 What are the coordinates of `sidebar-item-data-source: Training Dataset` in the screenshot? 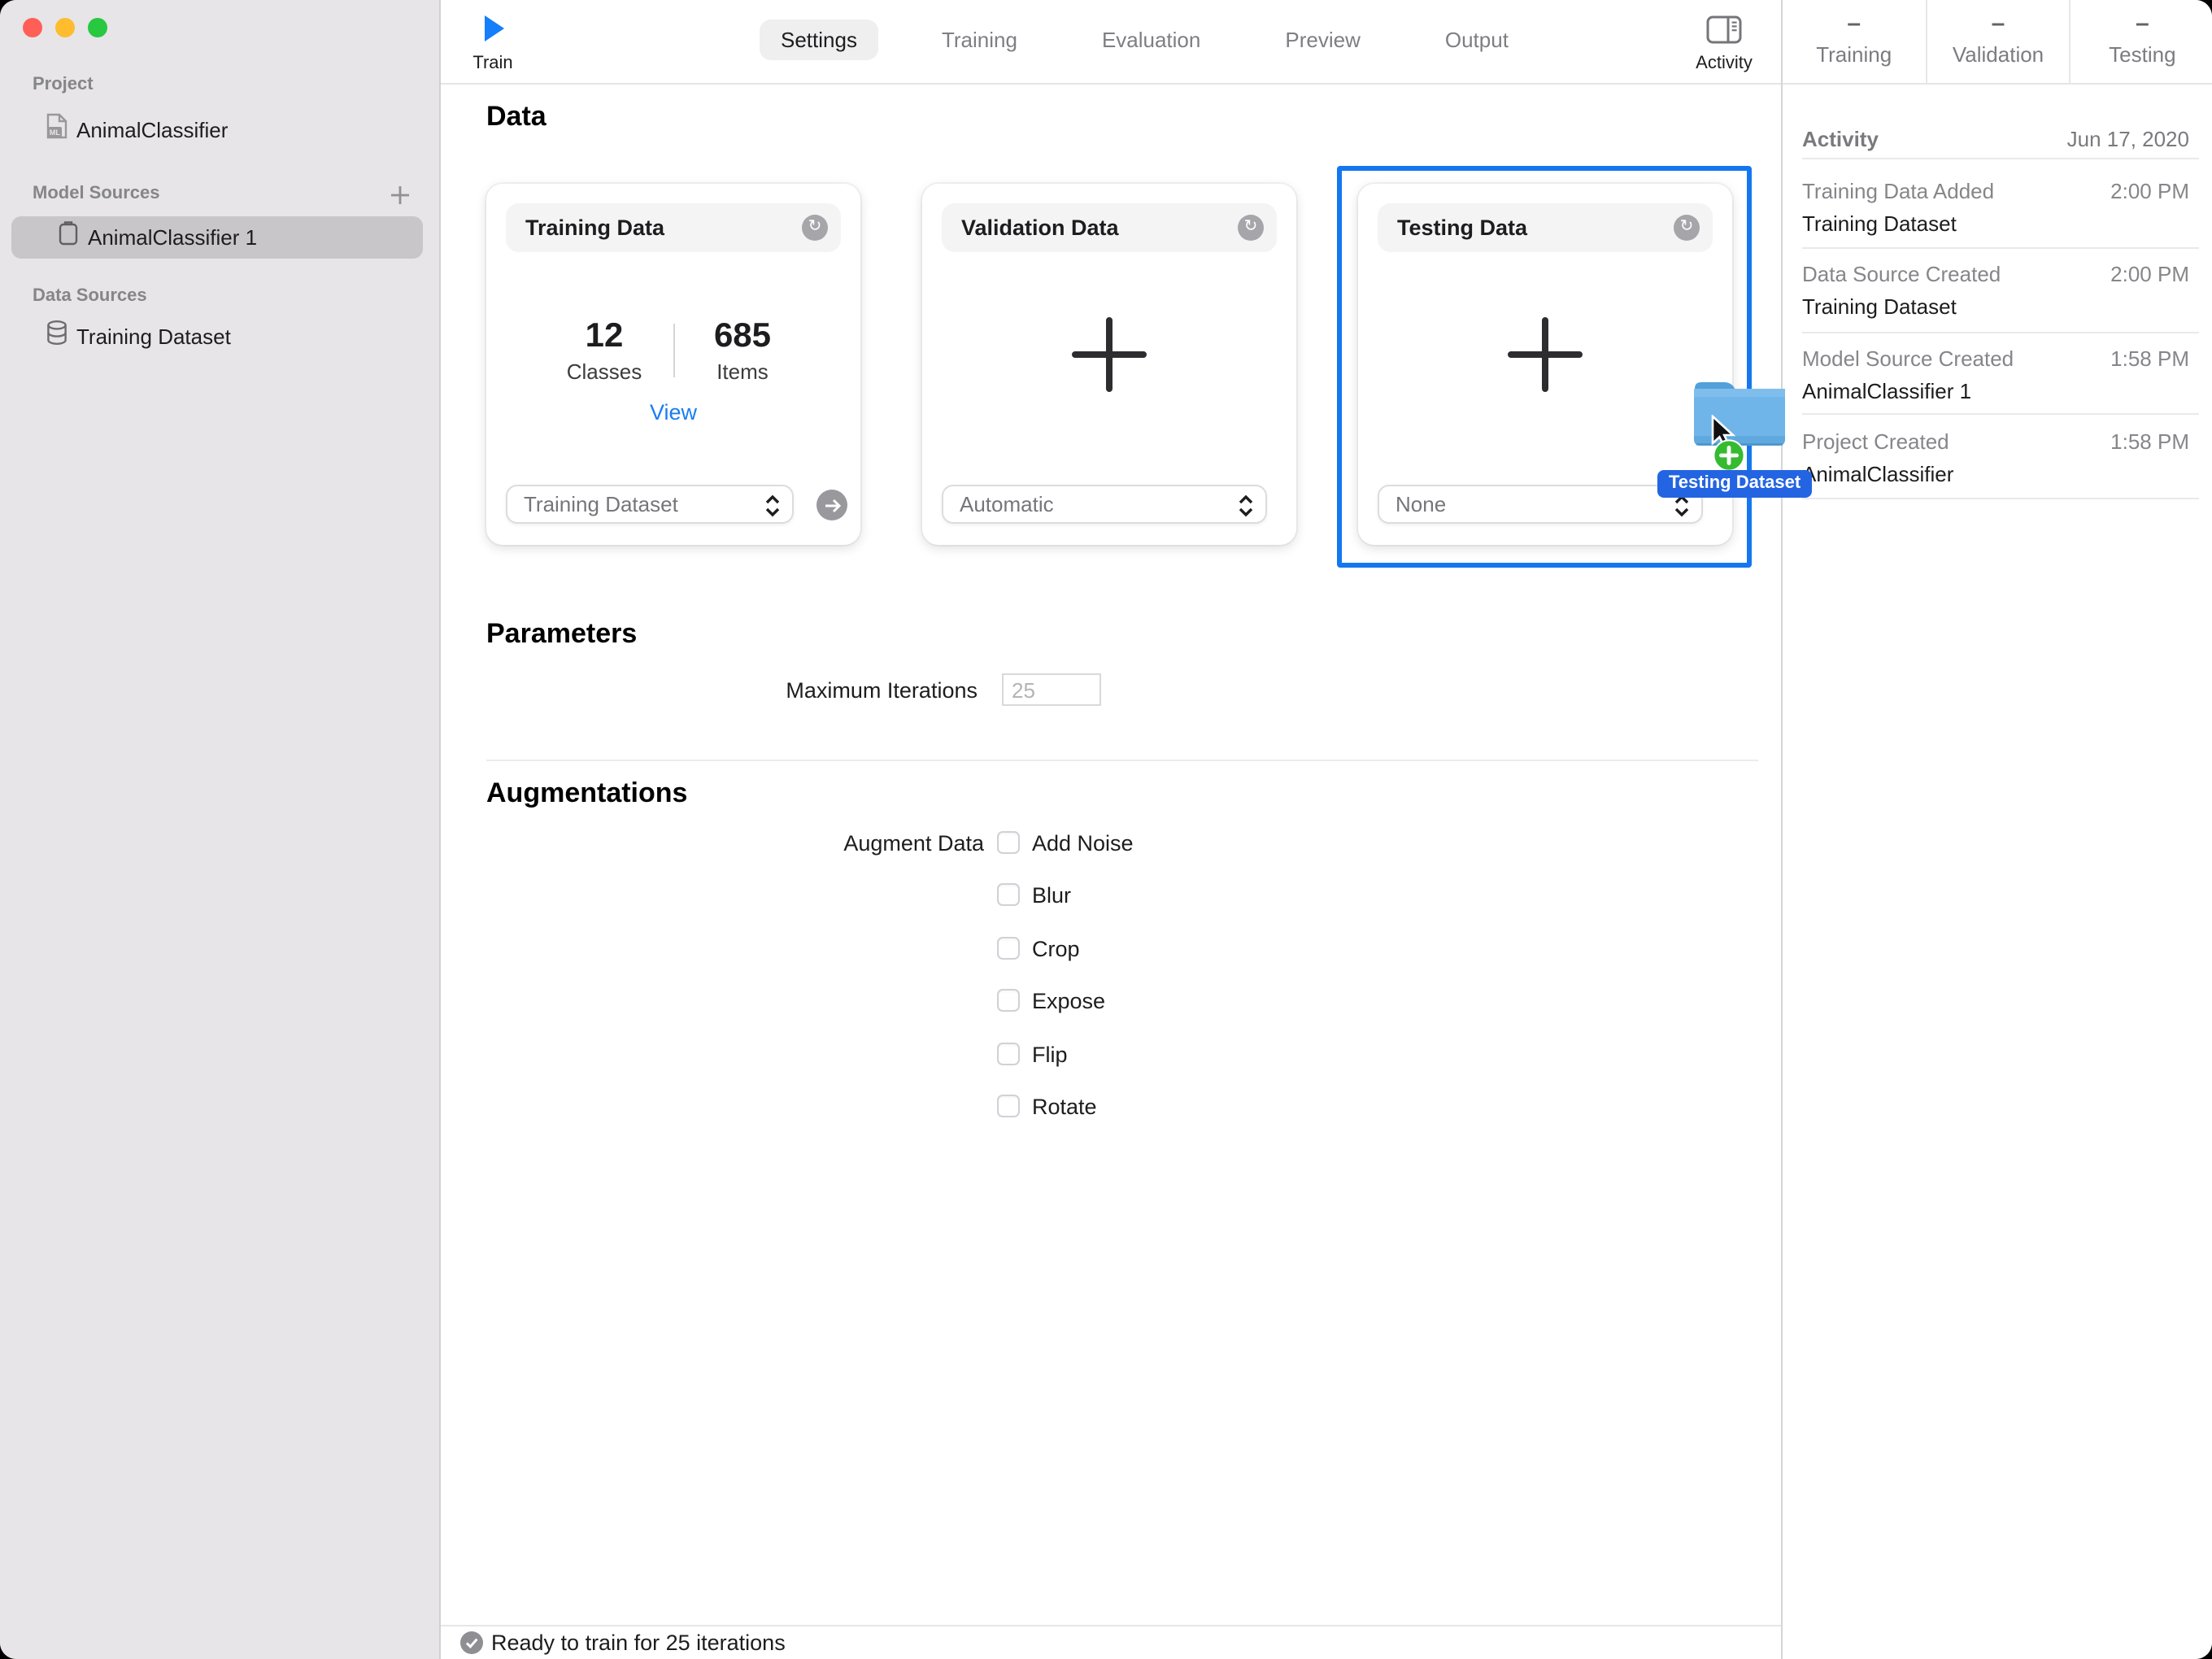 It's located at (220, 337).